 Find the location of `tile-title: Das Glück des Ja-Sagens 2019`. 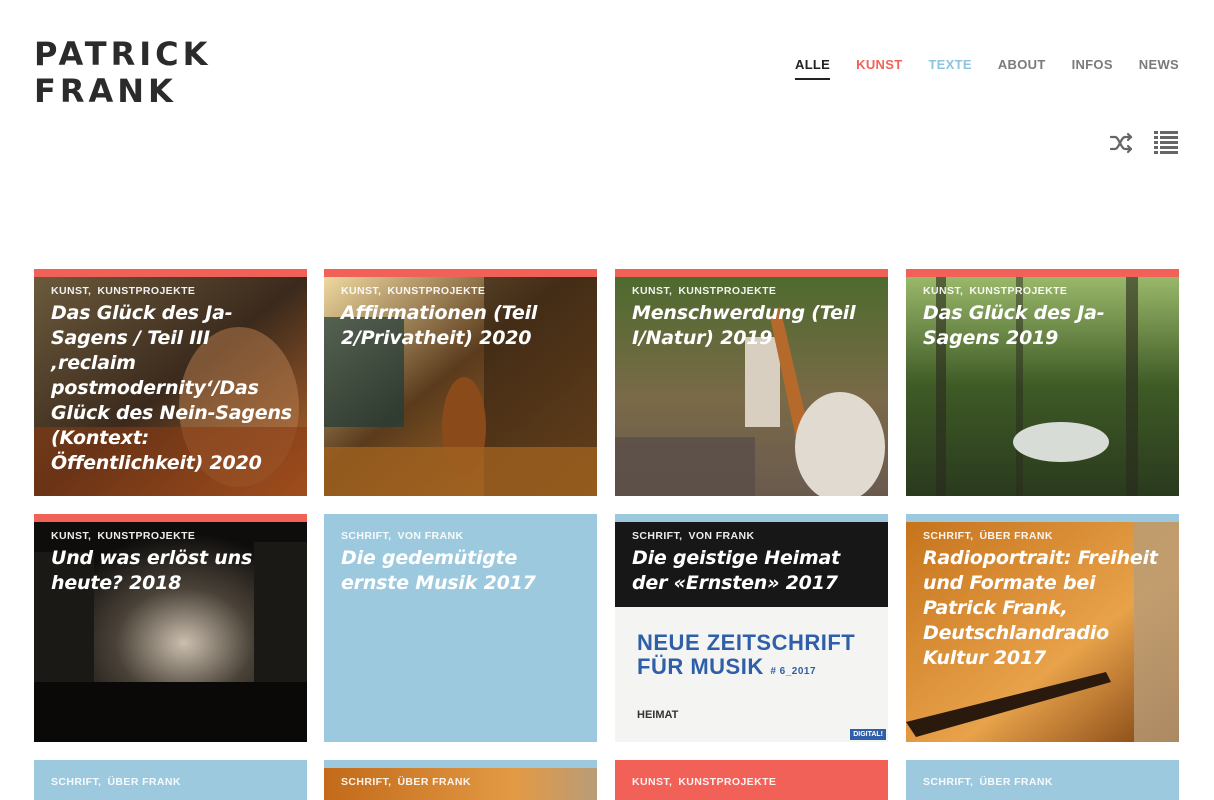

tile-title: Das Glück des Ja-Sagens 2019 is located at coordinates (1014, 325).